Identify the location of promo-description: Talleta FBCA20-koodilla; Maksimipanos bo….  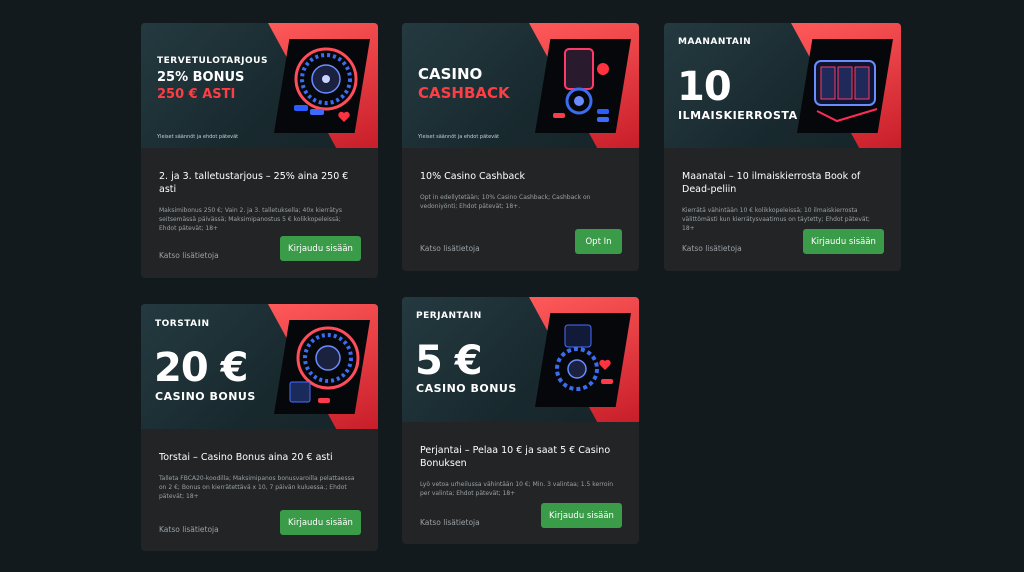
(257, 487).